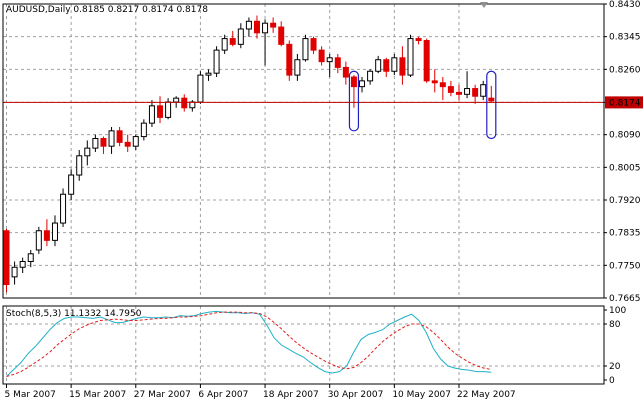  What do you see at coordinates (625, 38) in the screenshot?
I see `price-tick-label: 0.8345` at bounding box center [625, 38].